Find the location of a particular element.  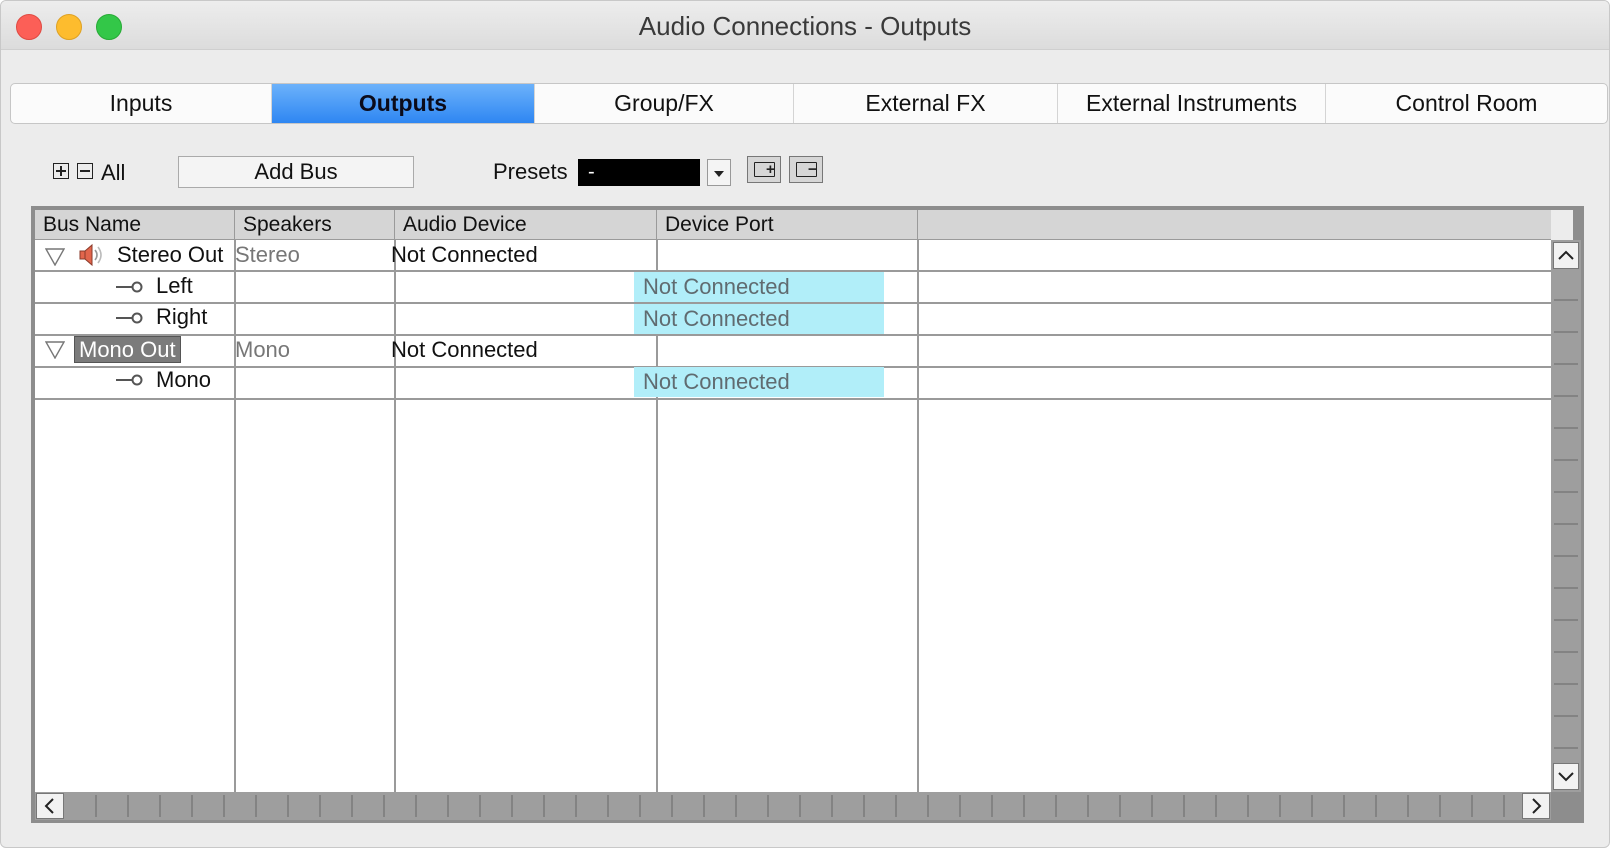

presets-select: - is located at coordinates (639, 172).